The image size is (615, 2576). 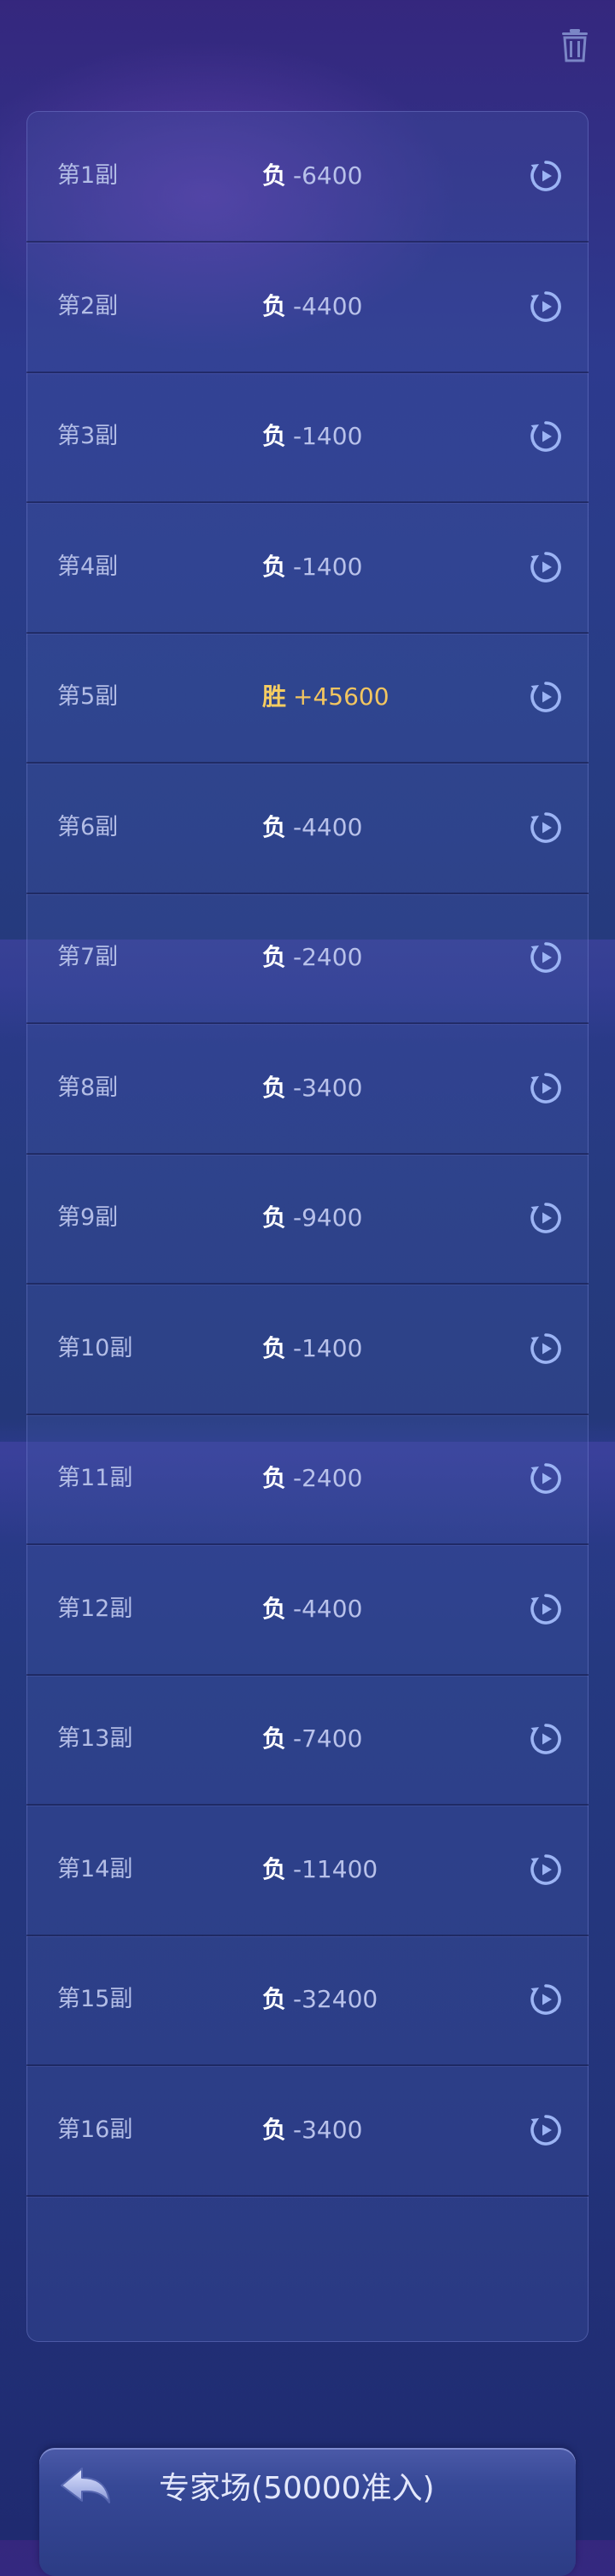 I want to click on record-row: 第9副 负 -9400, so click(x=307, y=1219).